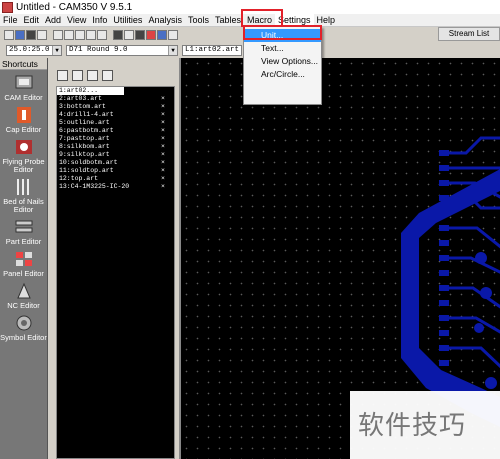 The width and height of the screenshot is (500, 459). I want to click on layer-list-toolbar, so click(112, 71).